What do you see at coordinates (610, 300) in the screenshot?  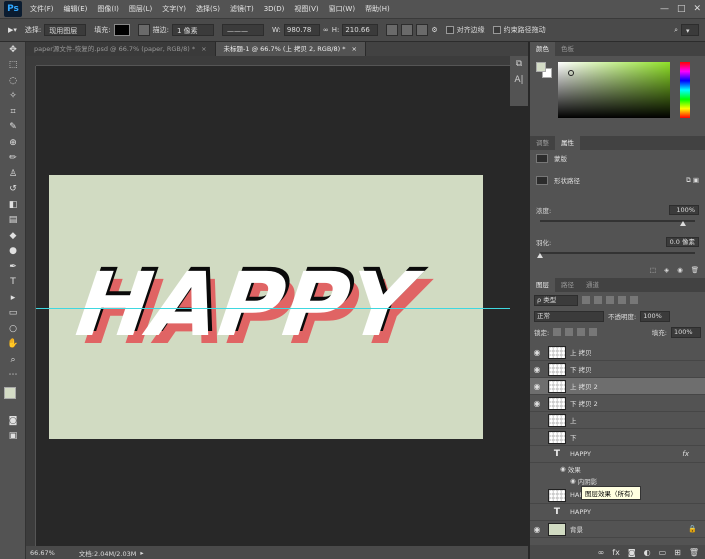 I see `filter-type-icon` at bounding box center [610, 300].